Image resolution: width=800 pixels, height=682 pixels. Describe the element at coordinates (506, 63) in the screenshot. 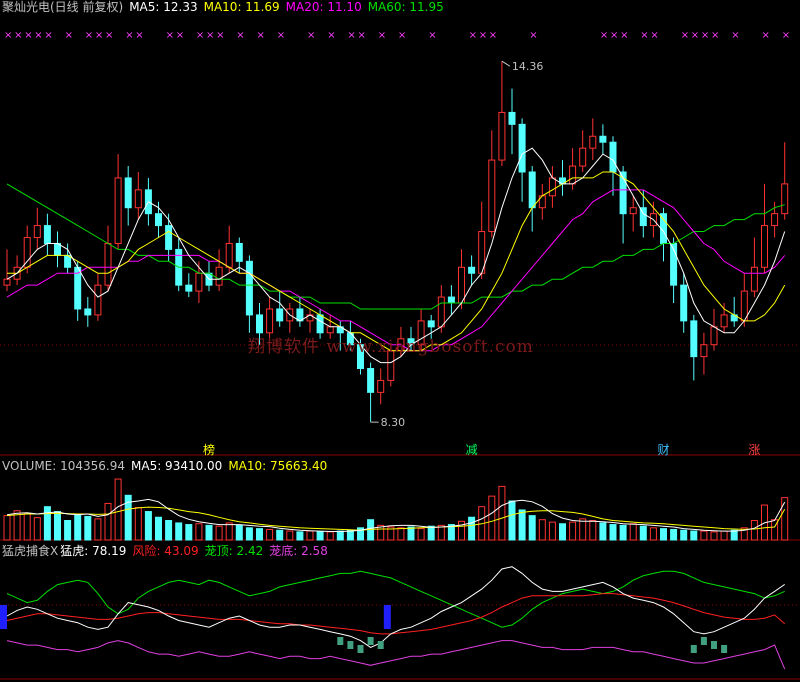

I see `high-pointer` at that location.